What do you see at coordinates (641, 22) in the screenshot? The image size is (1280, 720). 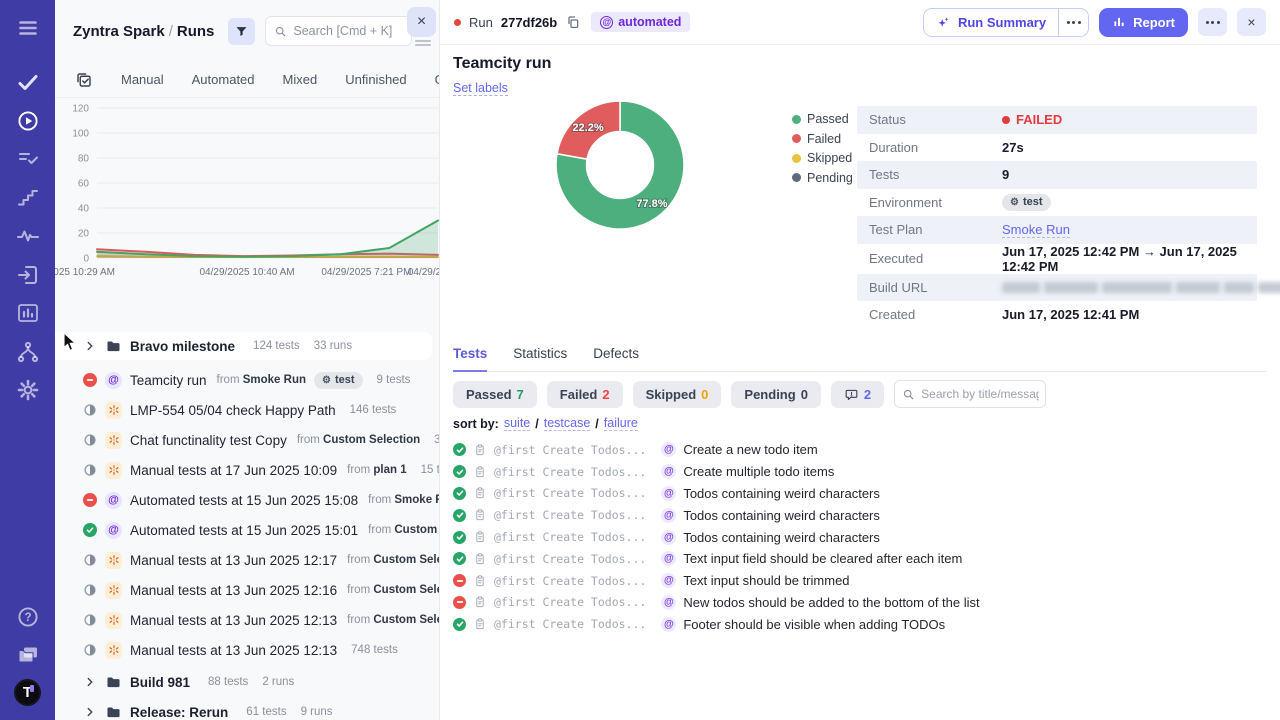 I see `automated-badge: @ automated` at bounding box center [641, 22].